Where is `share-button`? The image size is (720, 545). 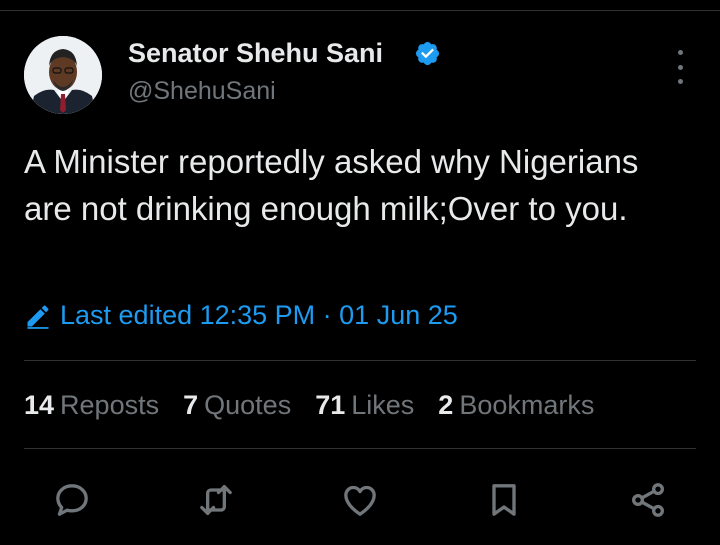
share-button is located at coordinates (648, 500).